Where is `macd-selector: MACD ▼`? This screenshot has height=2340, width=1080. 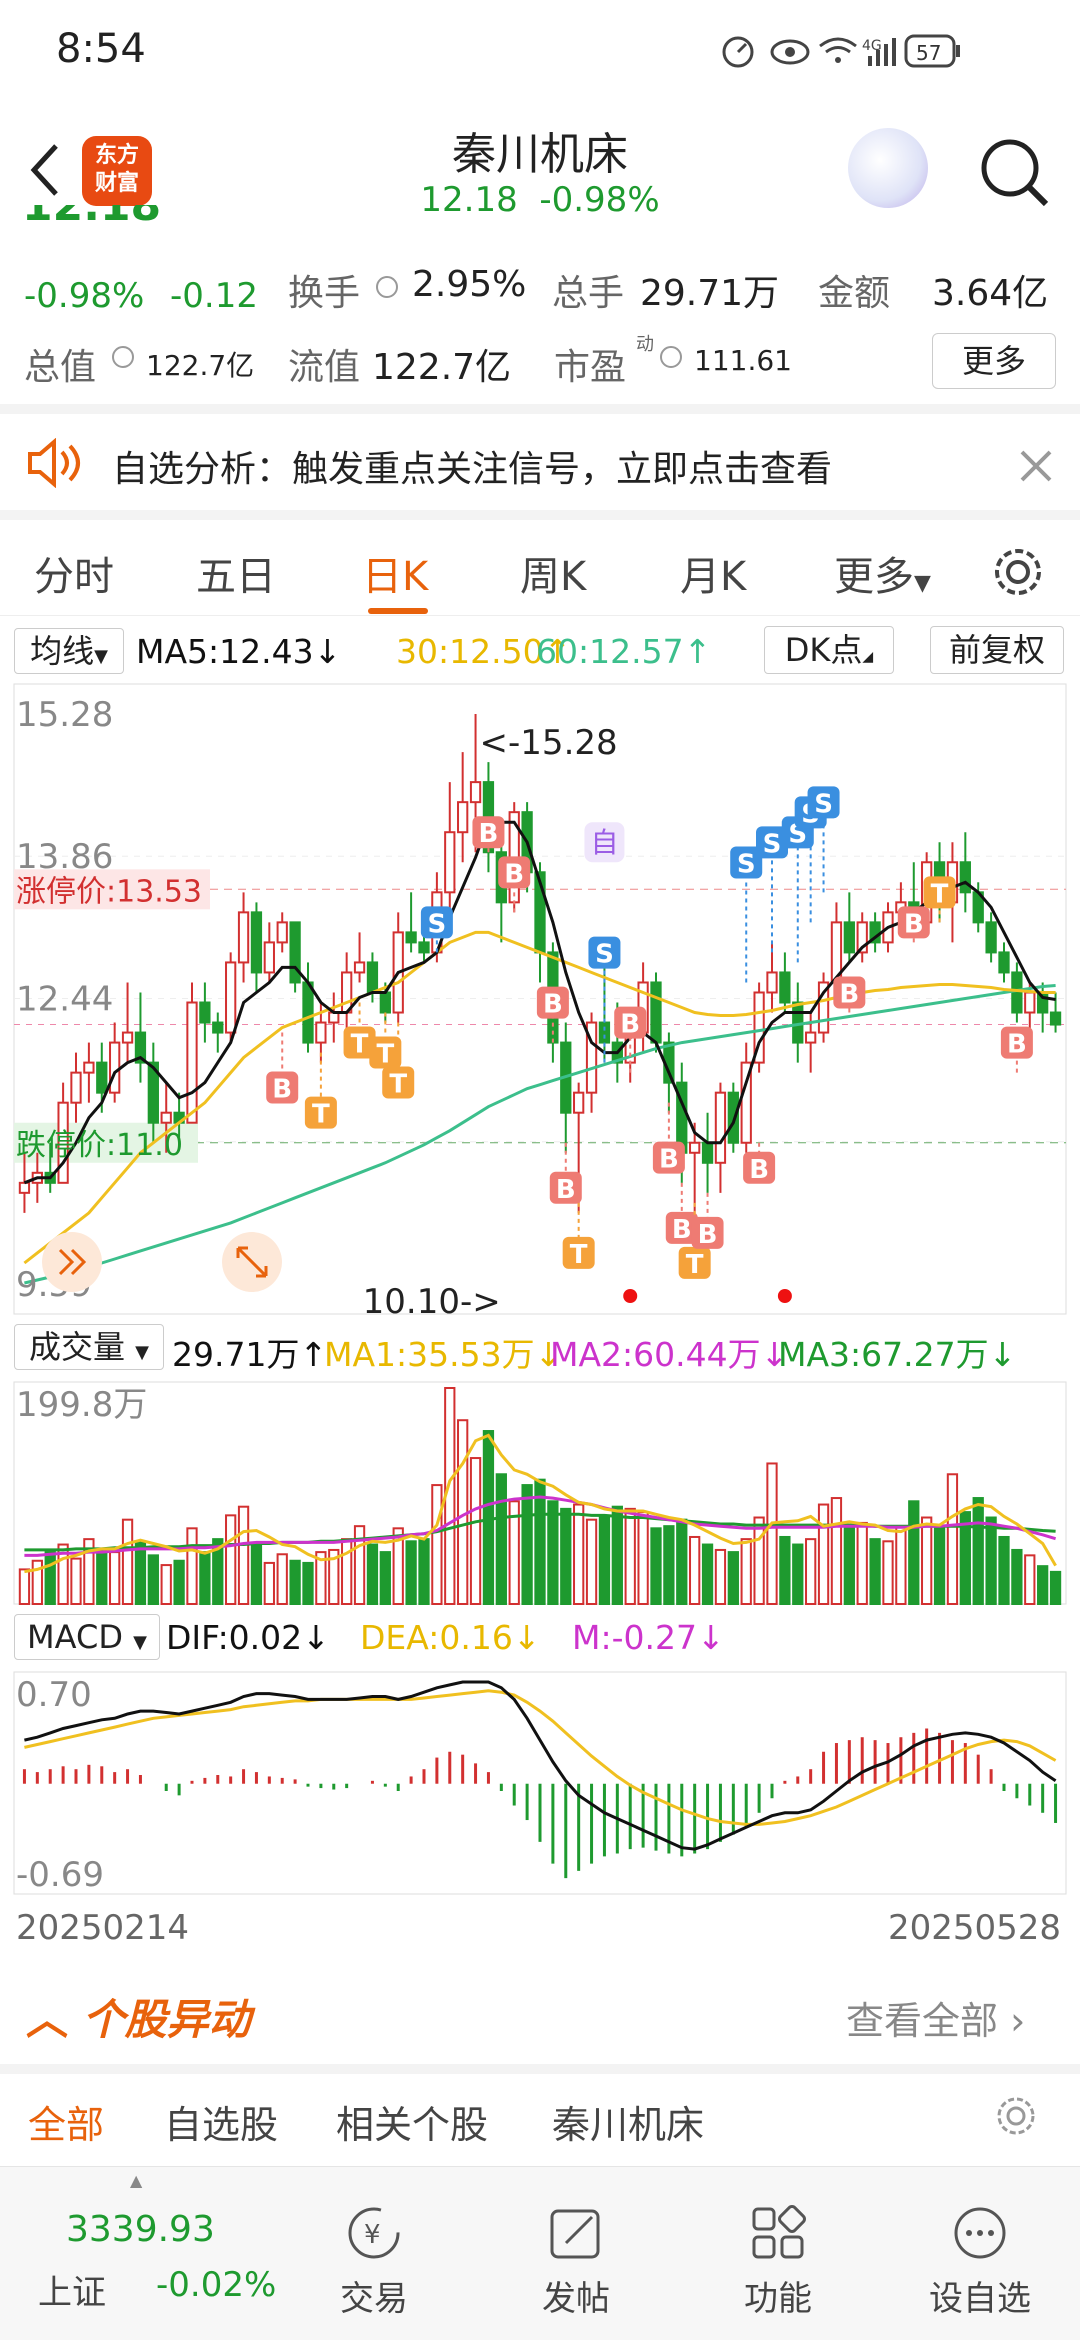
macd-selector: MACD ▼ is located at coordinates (87, 1637).